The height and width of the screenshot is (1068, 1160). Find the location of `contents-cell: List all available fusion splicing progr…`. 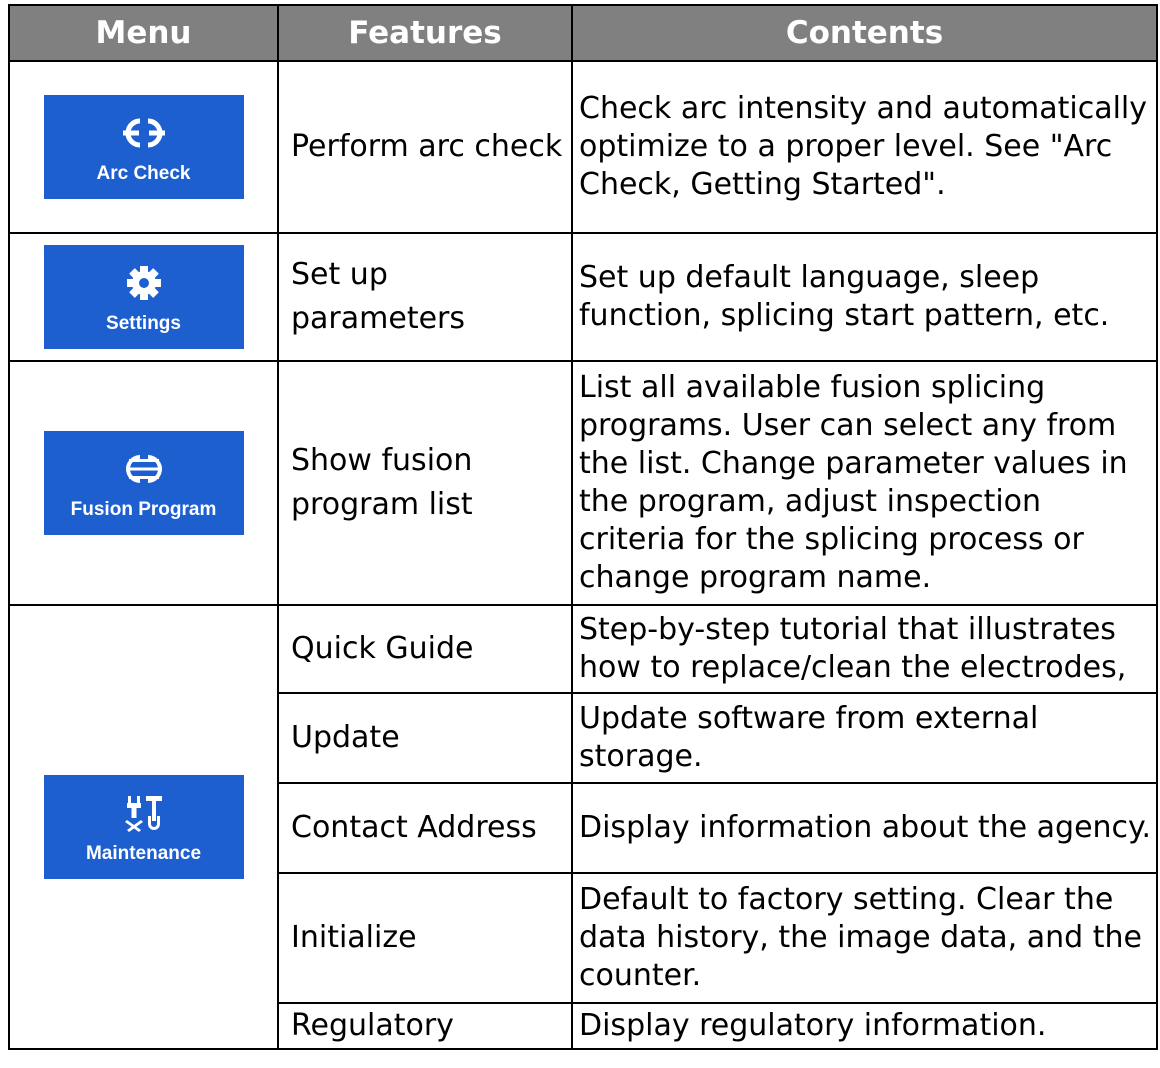

contents-cell: List all available fusion splicing progr… is located at coordinates (864, 483).